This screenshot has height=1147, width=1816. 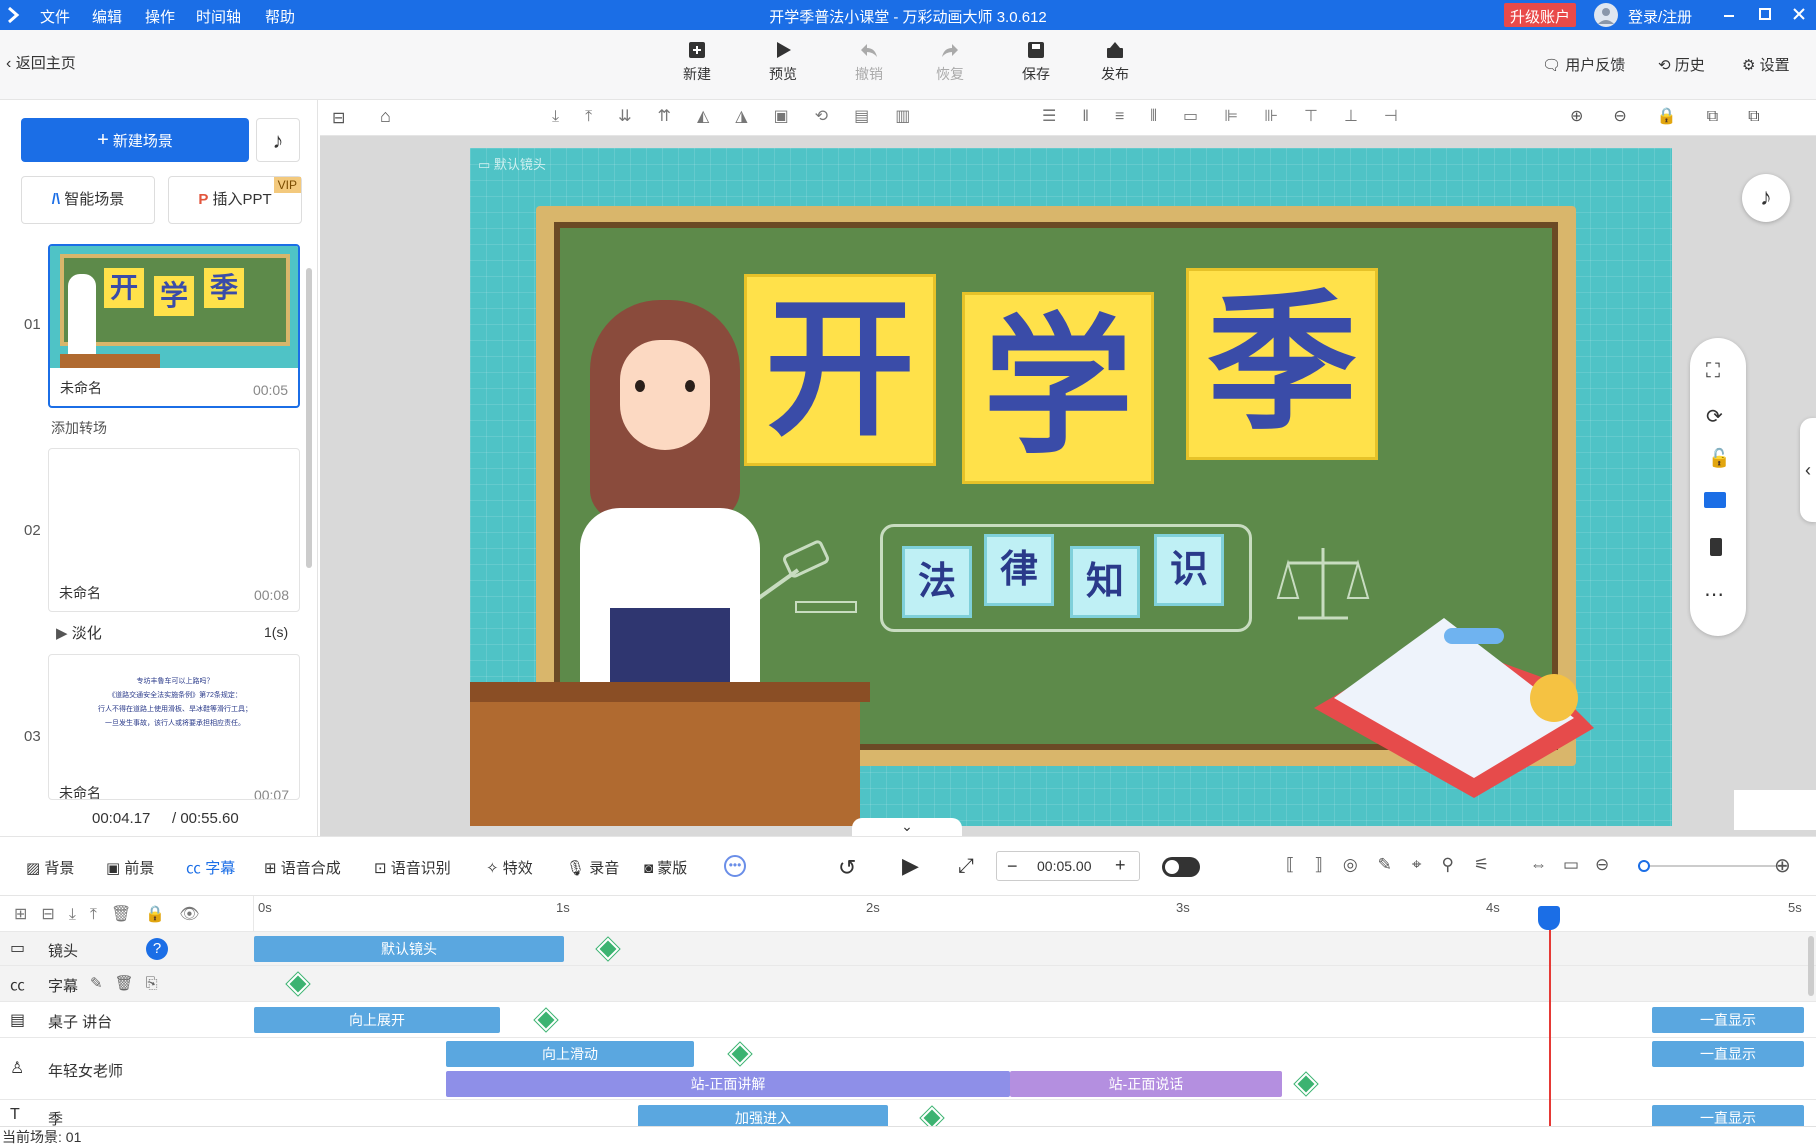 I want to click on maximize-icon, so click(x=1765, y=14).